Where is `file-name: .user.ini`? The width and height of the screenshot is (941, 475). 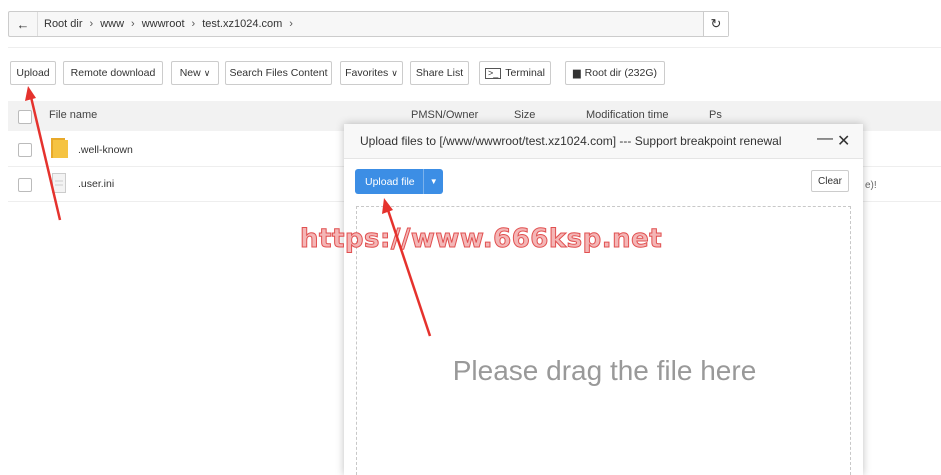
file-name: .user.ini is located at coordinates (96, 184).